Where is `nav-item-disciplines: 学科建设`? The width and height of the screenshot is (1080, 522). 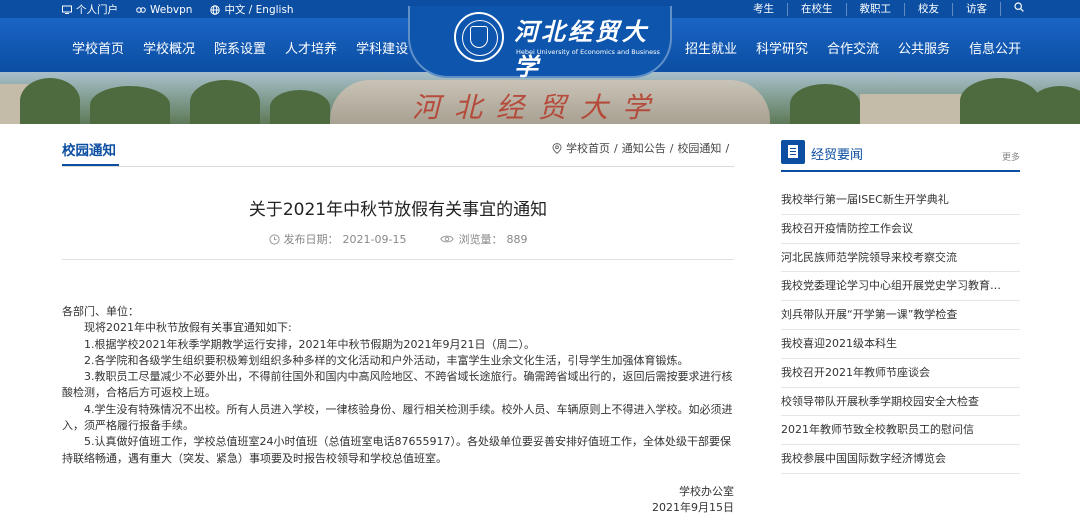
nav-item-disciplines: 学科建设 is located at coordinates (382, 47).